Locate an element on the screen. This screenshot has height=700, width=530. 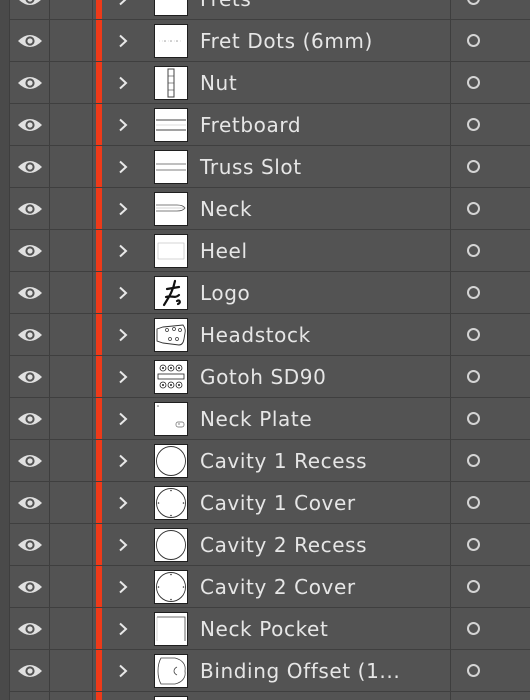
layer-row-fret-dots-6mm: Fret Dots (6mm) is located at coordinates (265, 41).